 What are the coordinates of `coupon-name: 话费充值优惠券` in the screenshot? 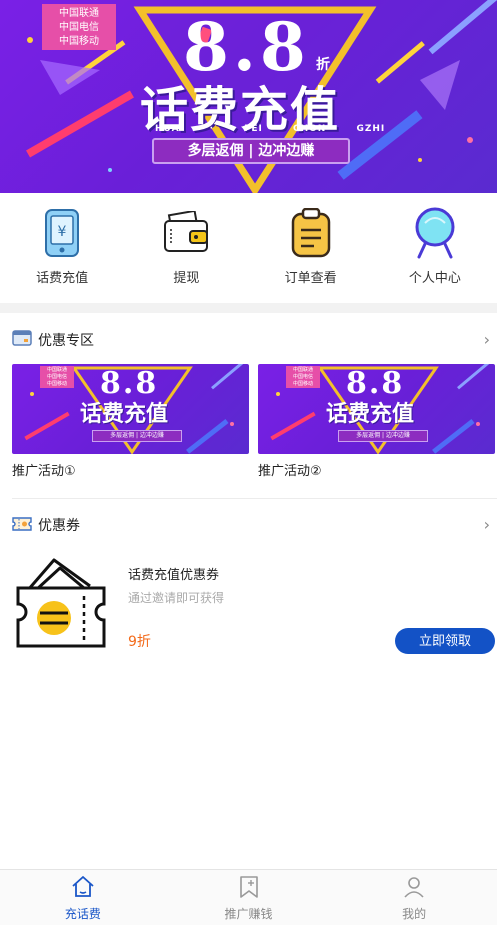 It's located at (174, 575).